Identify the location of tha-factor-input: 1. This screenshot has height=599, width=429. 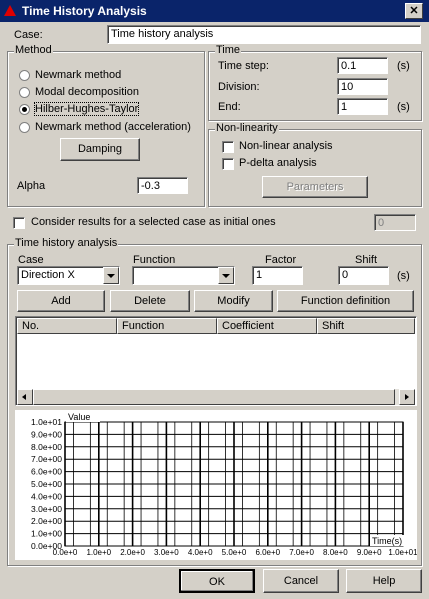
(277, 275).